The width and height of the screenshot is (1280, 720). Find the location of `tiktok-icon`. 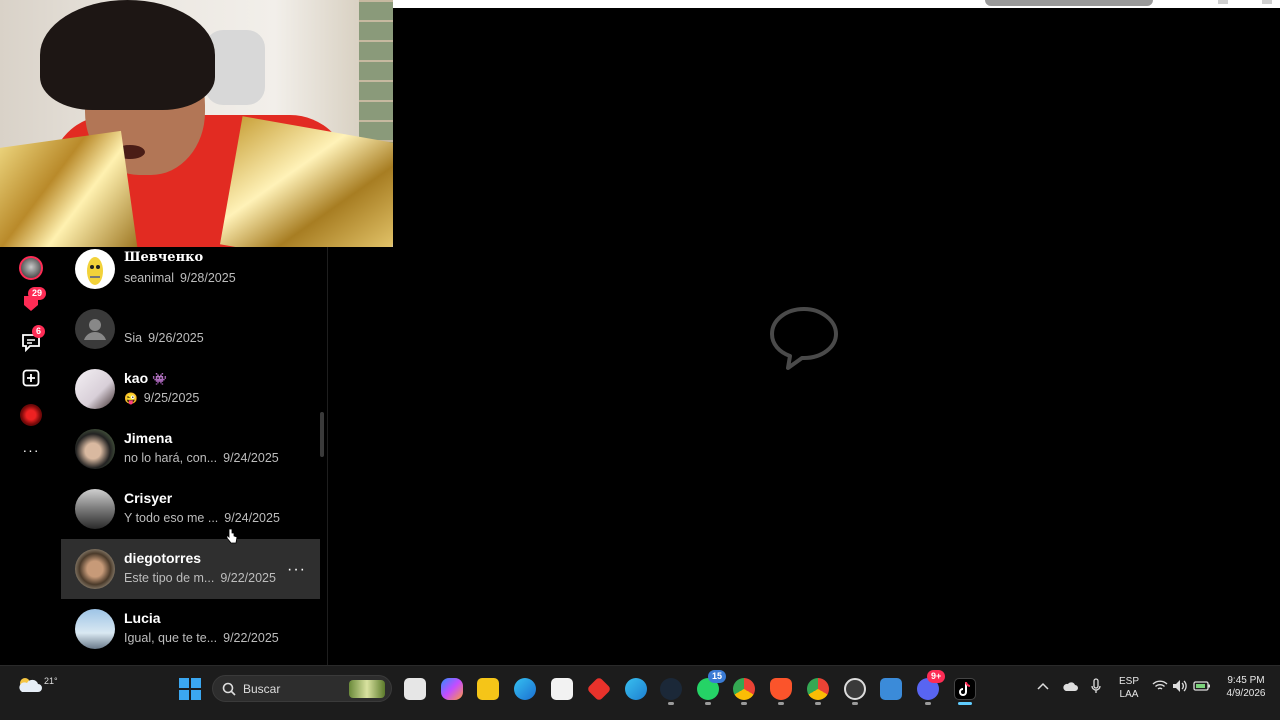

tiktok-icon is located at coordinates (965, 689).